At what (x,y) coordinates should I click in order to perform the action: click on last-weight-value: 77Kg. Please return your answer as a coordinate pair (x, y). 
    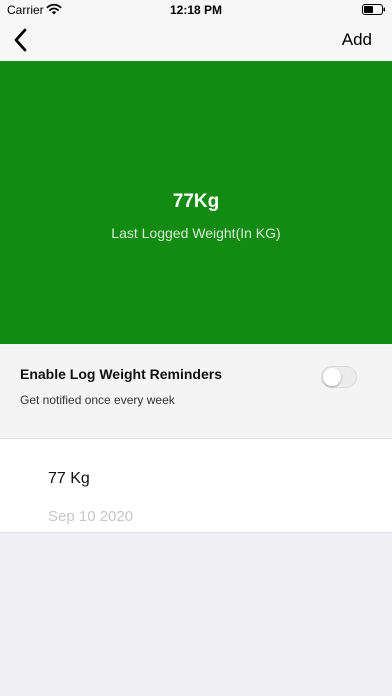
    Looking at the image, I should click on (196, 201).